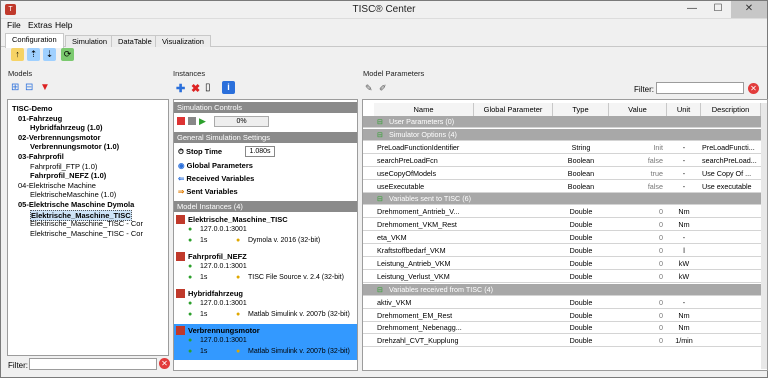 This screenshot has width=768, height=378. What do you see at coordinates (14, 25) in the screenshot?
I see `menu-file: File` at bounding box center [14, 25].